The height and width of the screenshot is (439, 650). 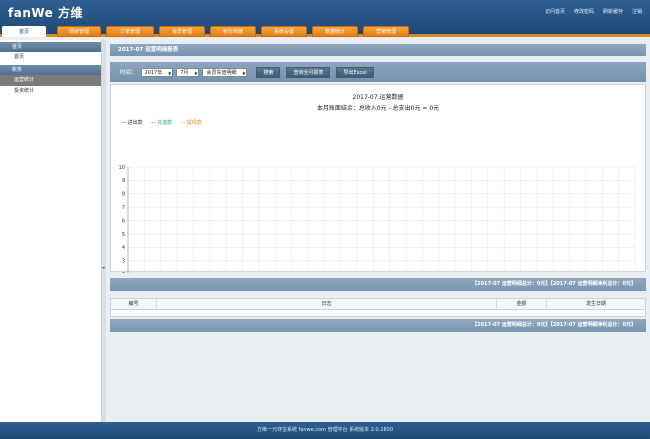 What do you see at coordinates (207, 31) in the screenshot?
I see `main-nav: 首页 项目管理 订单管理 会员管理 积分商城 系统设置 数据统计 营销管理` at bounding box center [207, 31].